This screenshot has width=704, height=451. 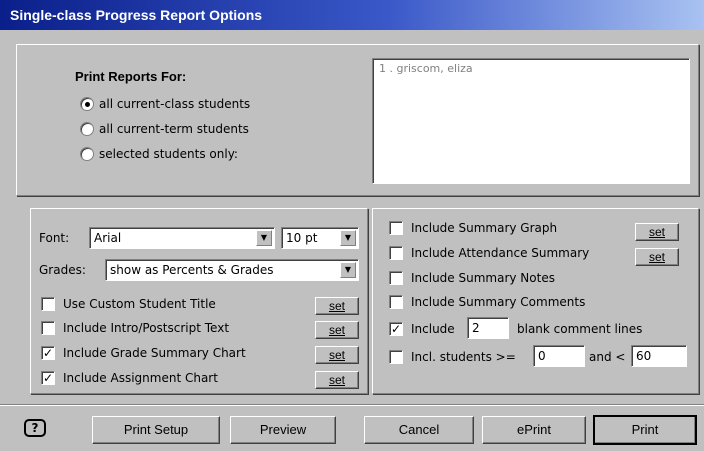 I want to click on summary-comments-checkbox, so click(x=396, y=302).